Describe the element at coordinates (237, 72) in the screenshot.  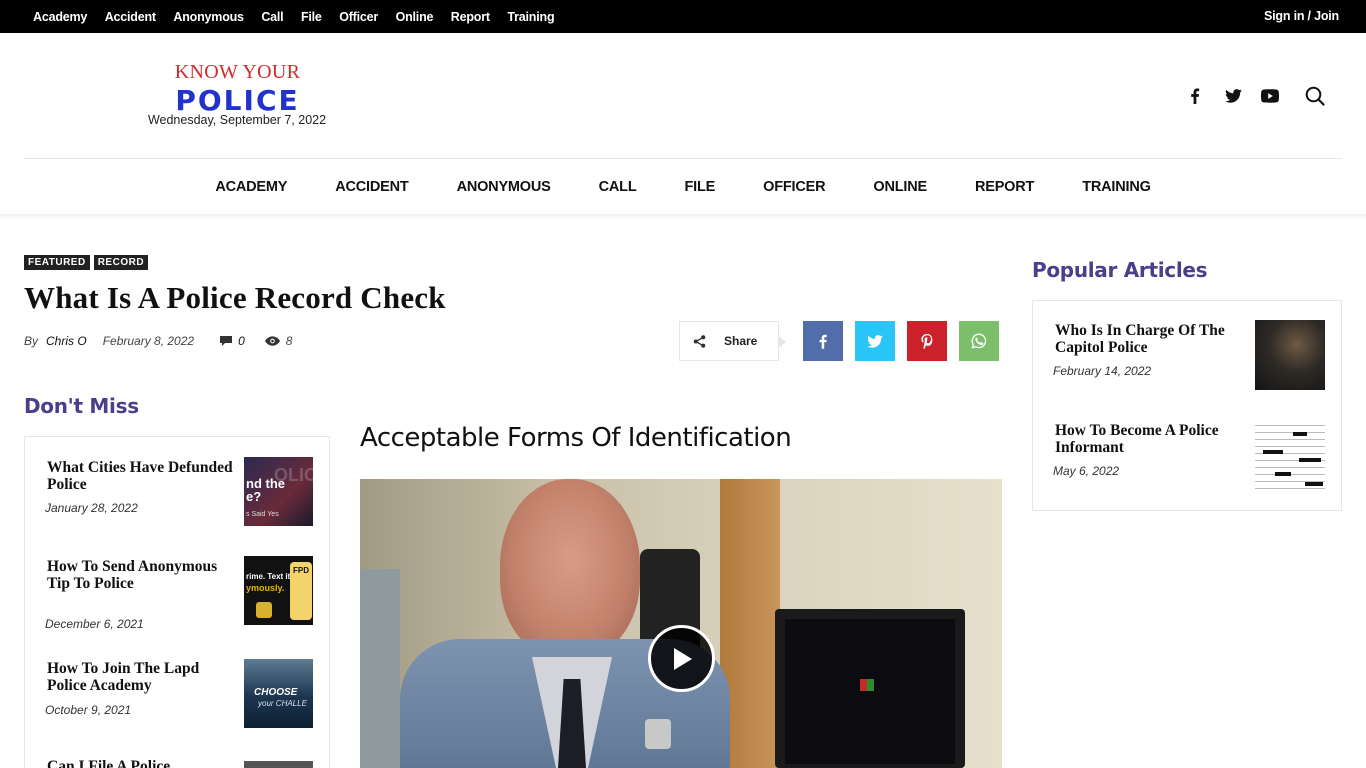
I see `logo-line-1: KNOW YOUR` at that location.